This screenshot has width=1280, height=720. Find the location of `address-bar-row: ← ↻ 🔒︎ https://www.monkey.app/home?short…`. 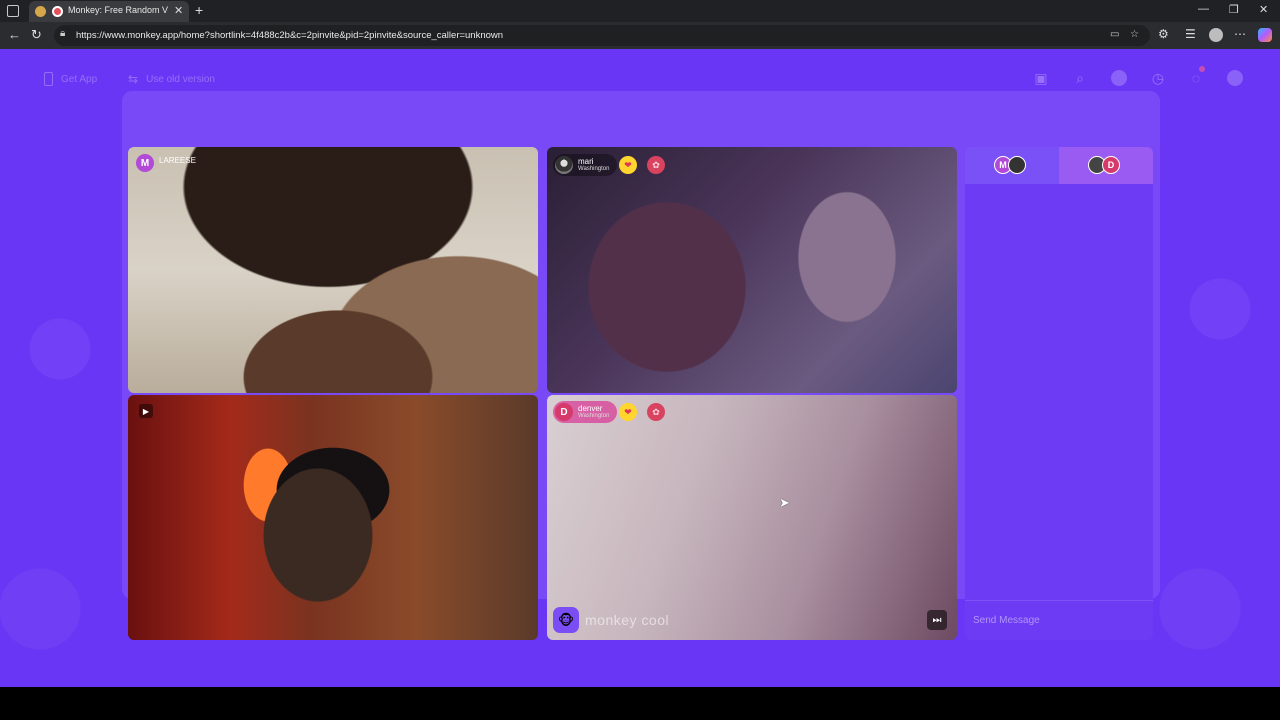

address-bar-row: ← ↻ 🔒︎ https://www.monkey.app/home?short… is located at coordinates (640, 35).